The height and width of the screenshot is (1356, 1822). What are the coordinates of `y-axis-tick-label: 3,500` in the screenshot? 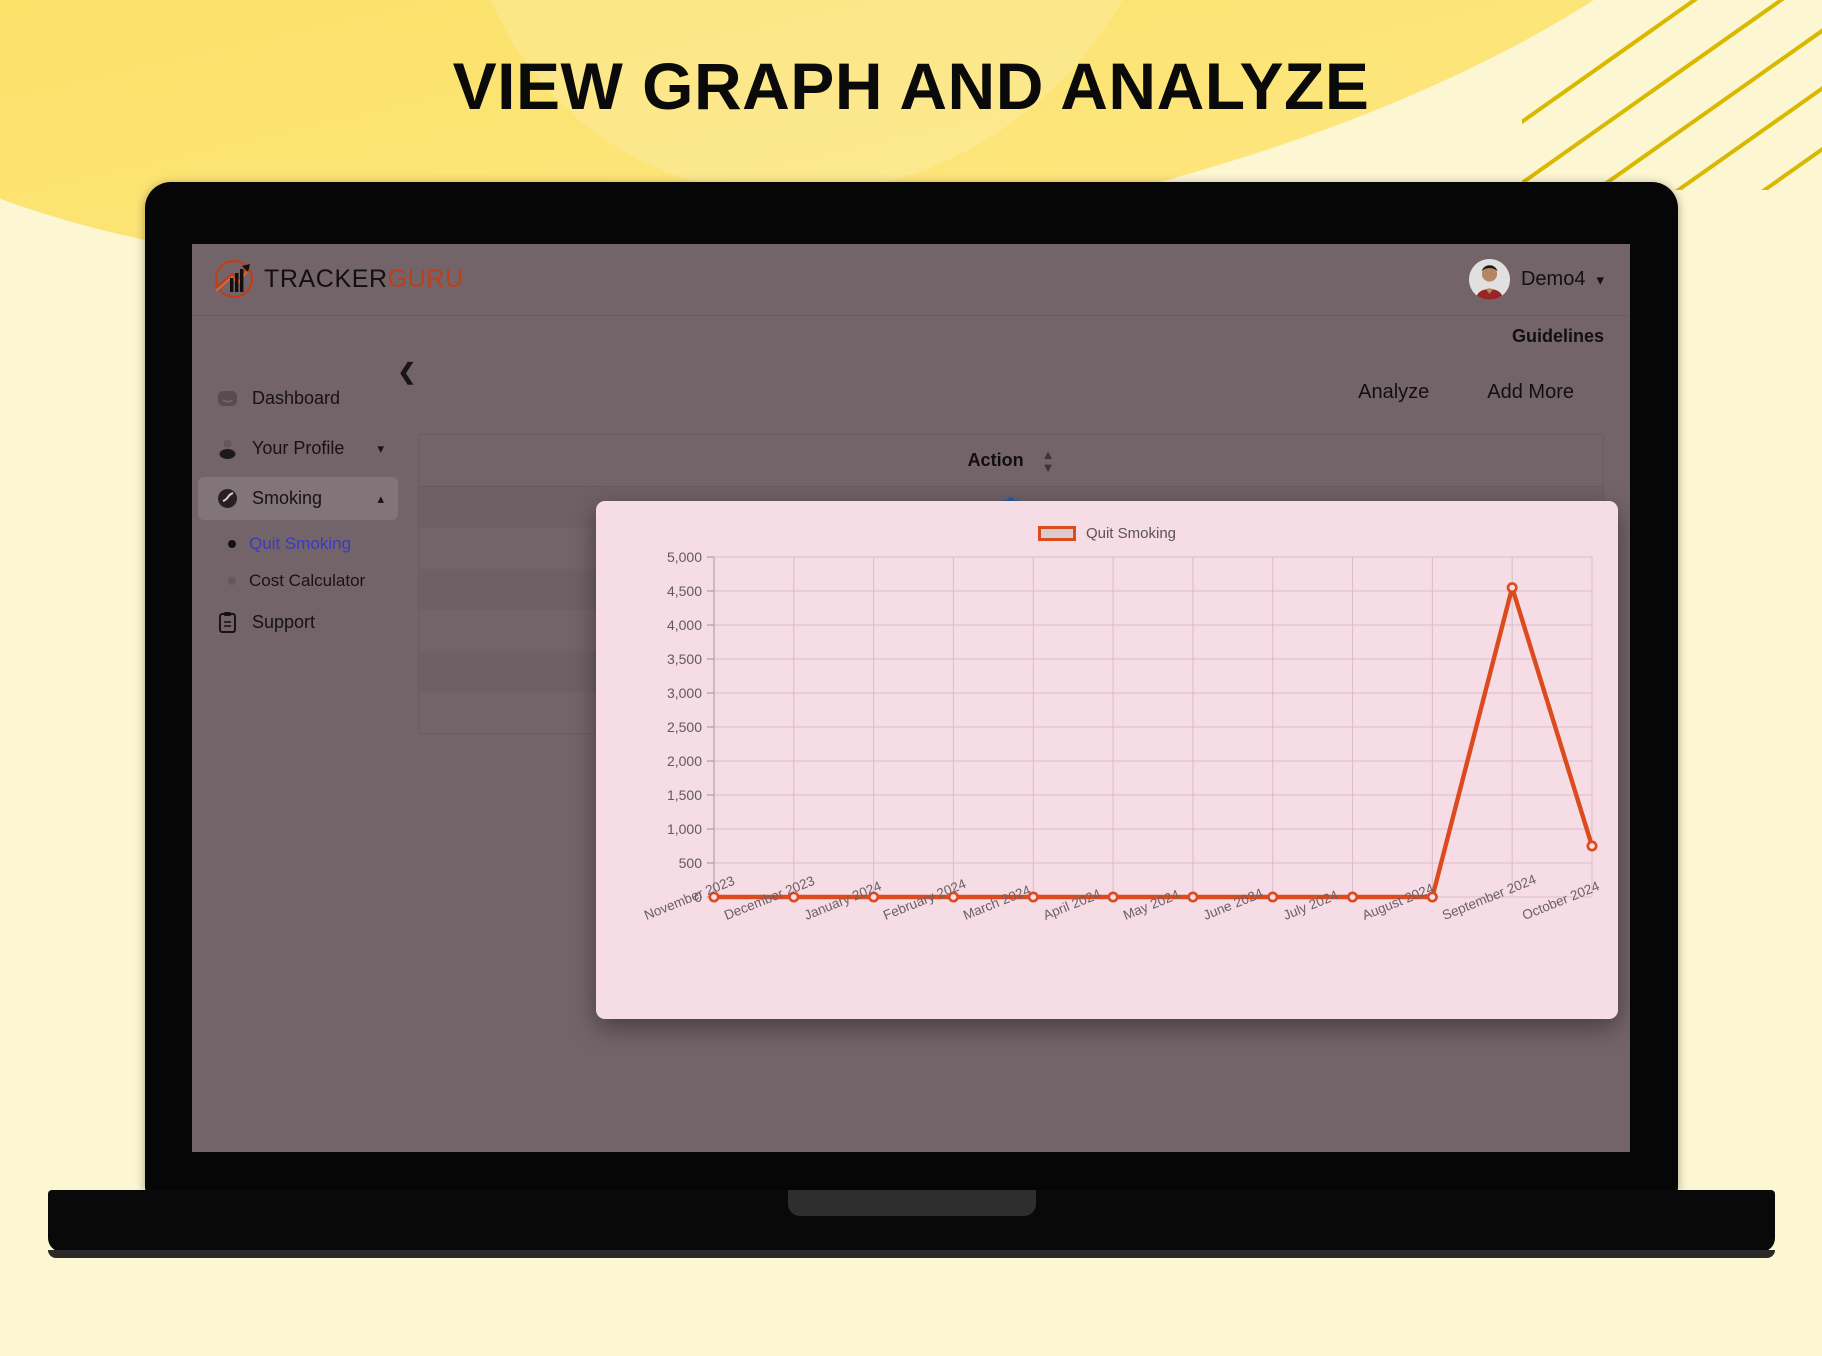 It's located at (684, 659).